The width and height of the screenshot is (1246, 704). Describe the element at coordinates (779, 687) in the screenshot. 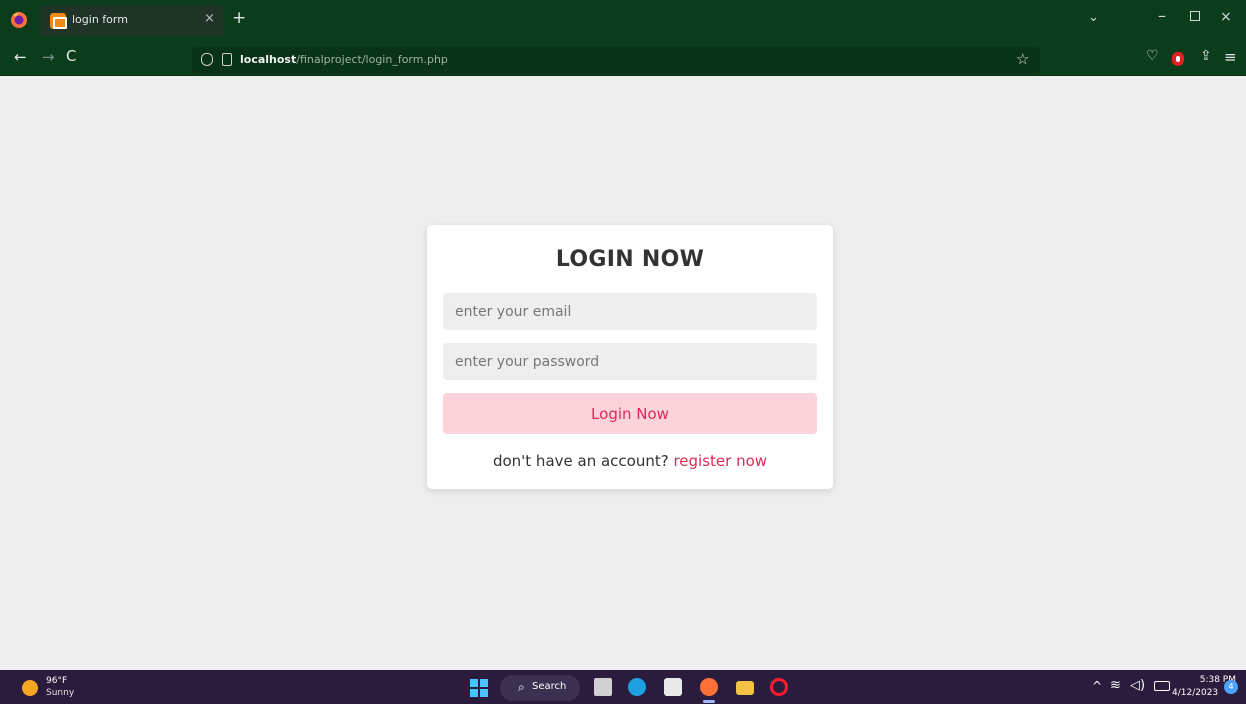

I see `opera-icon` at that location.